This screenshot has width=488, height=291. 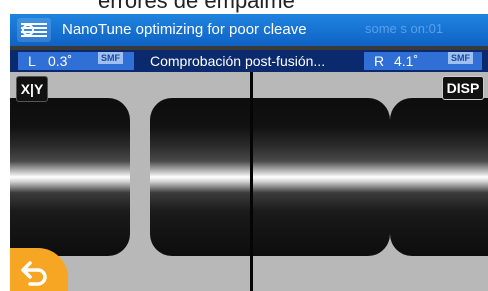 I want to click on right-fiber-end, so click(x=439, y=177).